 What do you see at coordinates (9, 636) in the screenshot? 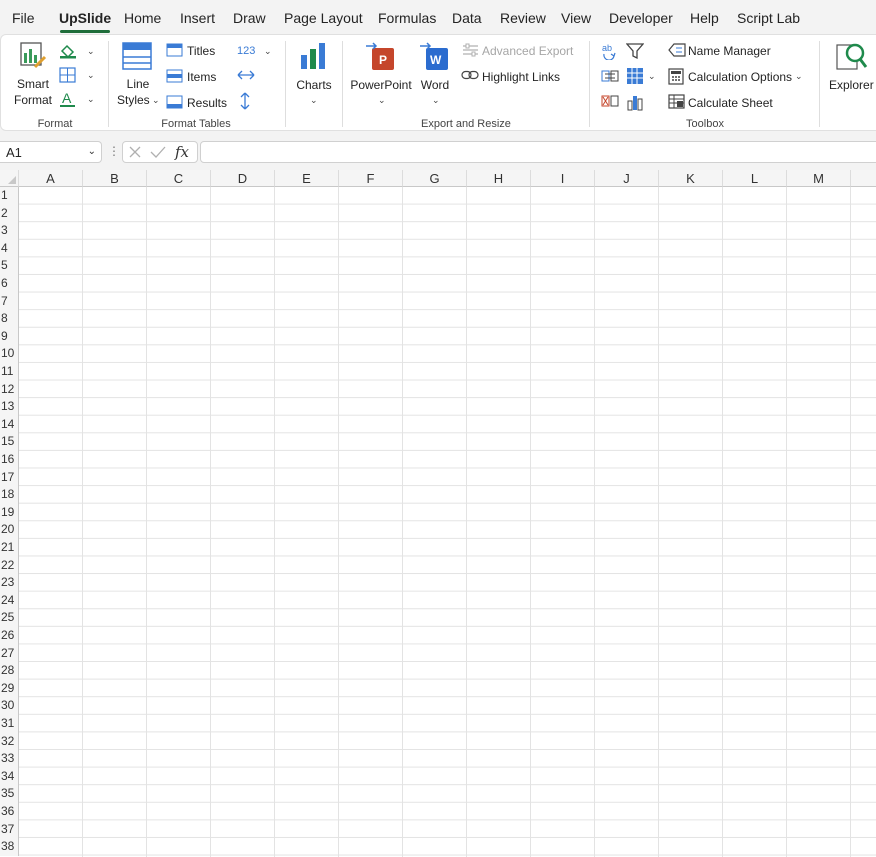
I see `row-header: 26` at bounding box center [9, 636].